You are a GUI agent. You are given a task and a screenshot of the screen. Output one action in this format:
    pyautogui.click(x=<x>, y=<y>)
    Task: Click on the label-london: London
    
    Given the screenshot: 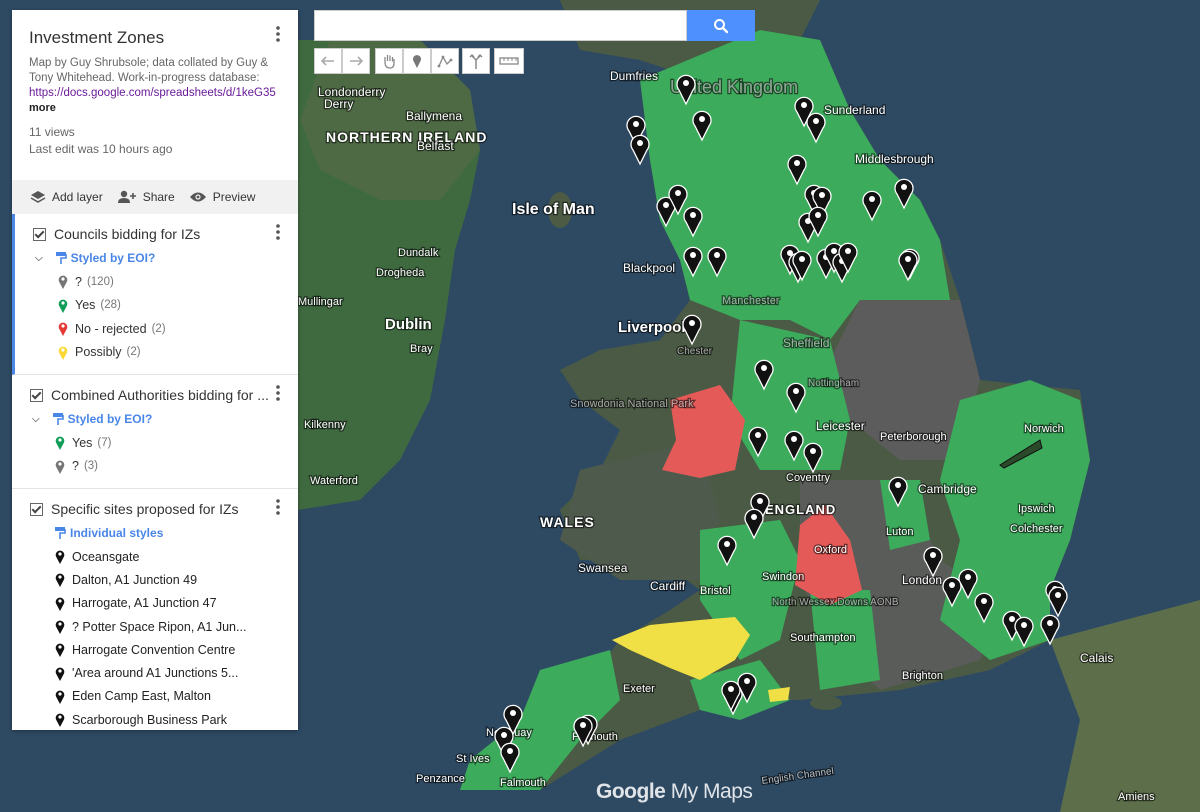 What is the action you would take?
    pyautogui.click(x=922, y=580)
    